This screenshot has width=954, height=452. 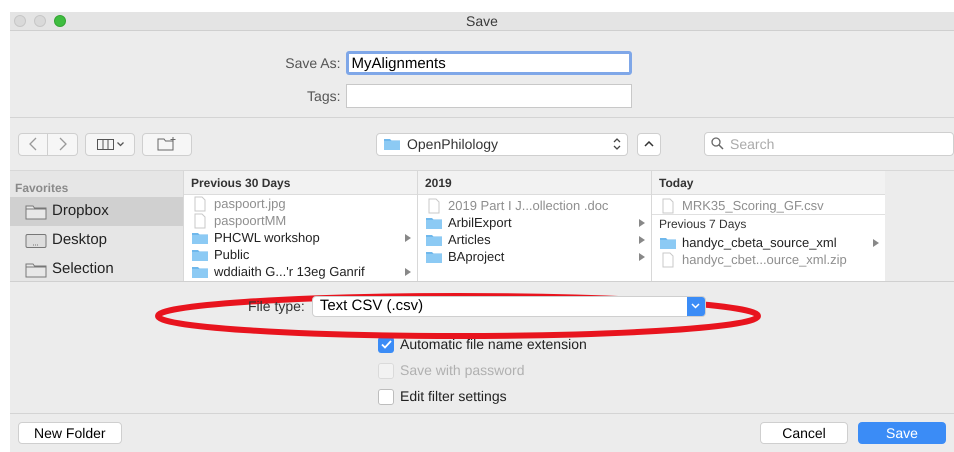 I want to click on close-button, so click(x=20, y=21).